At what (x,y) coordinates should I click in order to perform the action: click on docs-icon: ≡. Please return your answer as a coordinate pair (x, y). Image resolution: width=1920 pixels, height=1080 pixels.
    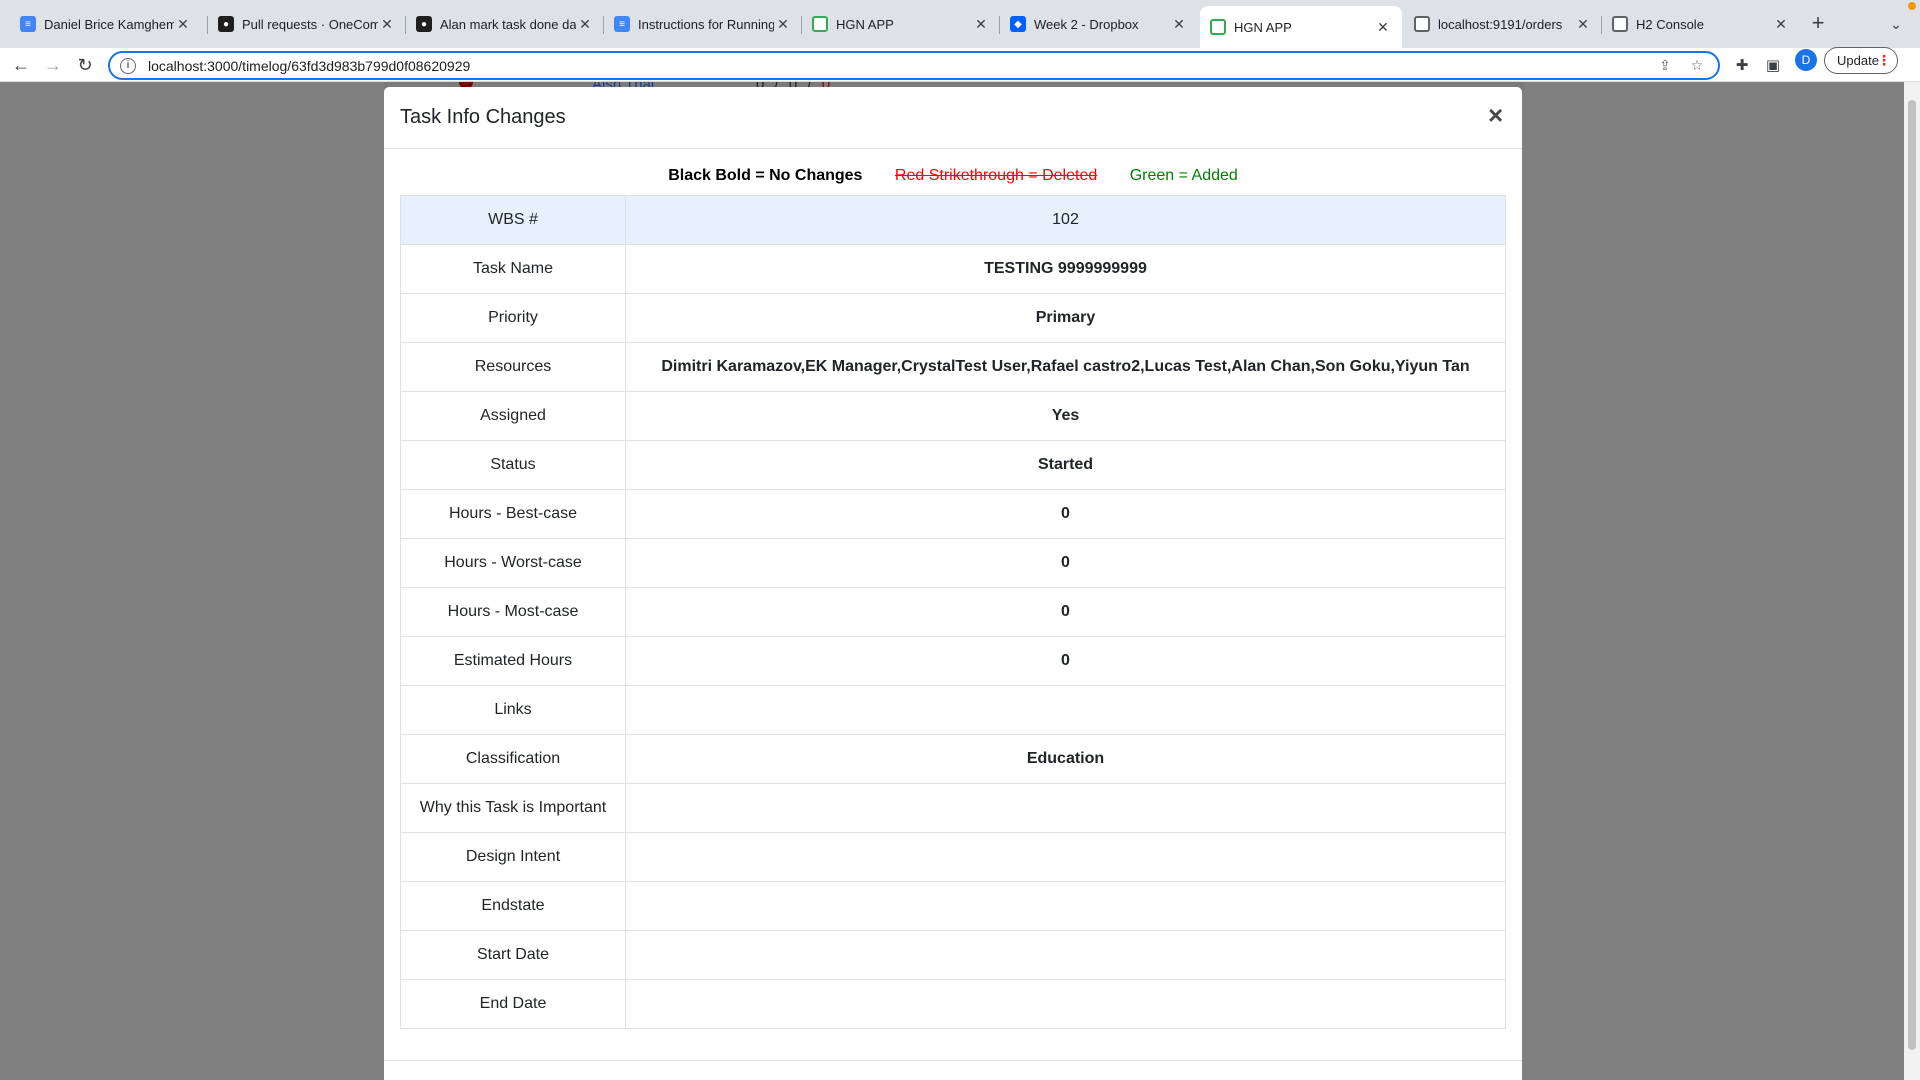
    Looking at the image, I should click on (28, 24).